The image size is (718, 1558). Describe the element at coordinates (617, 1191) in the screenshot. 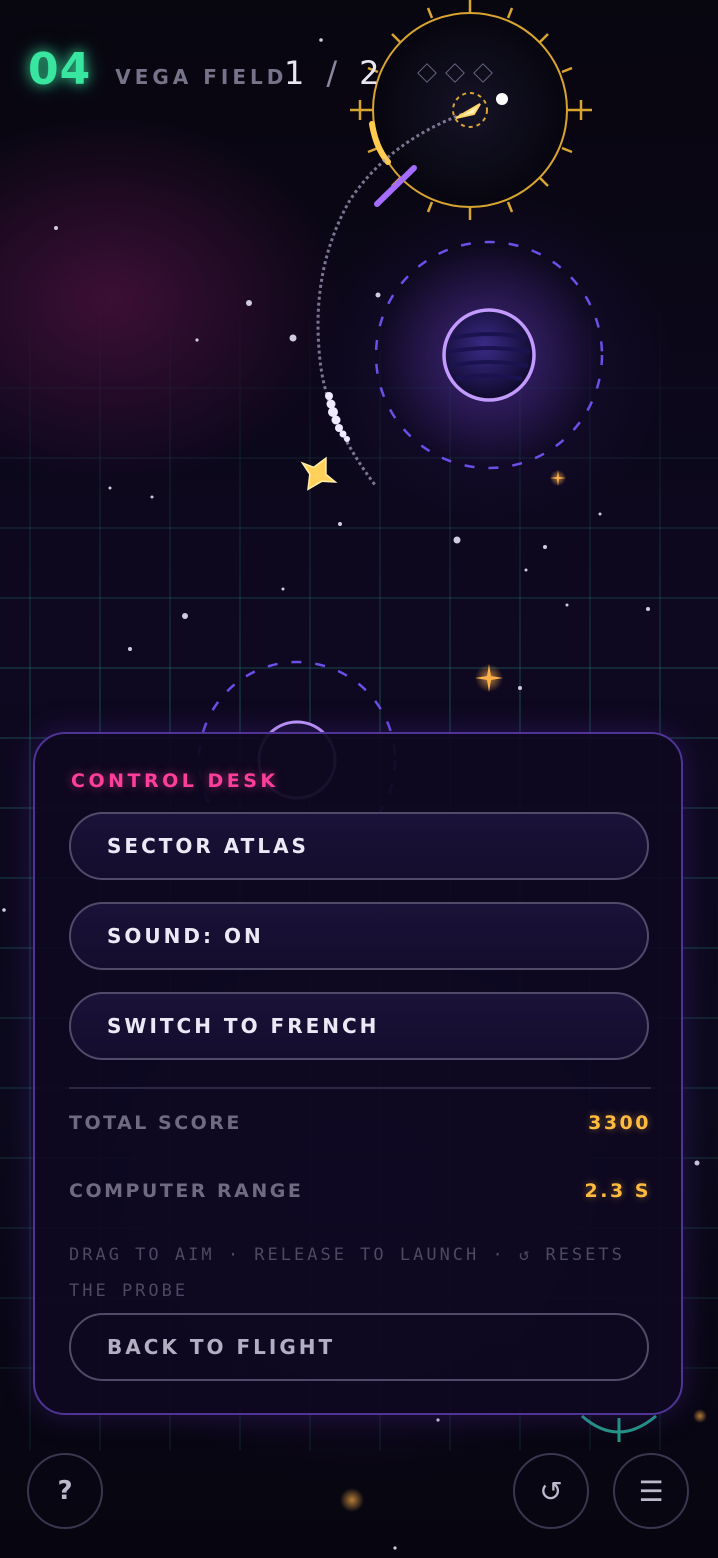

I see `computer-range-value: 2.3 S` at that location.